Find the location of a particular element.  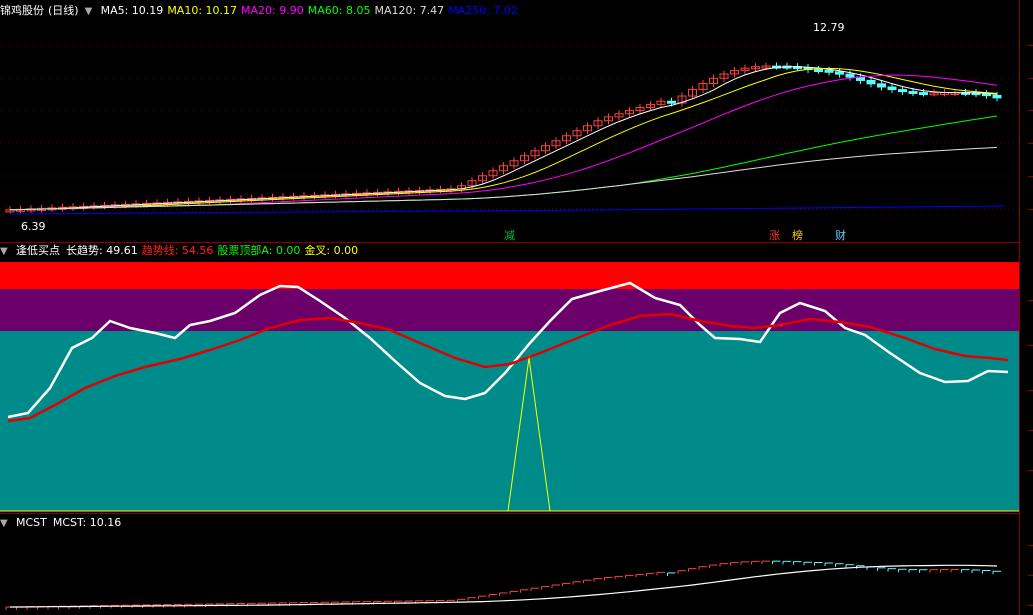

right-axis is located at coordinates (1026, 307).